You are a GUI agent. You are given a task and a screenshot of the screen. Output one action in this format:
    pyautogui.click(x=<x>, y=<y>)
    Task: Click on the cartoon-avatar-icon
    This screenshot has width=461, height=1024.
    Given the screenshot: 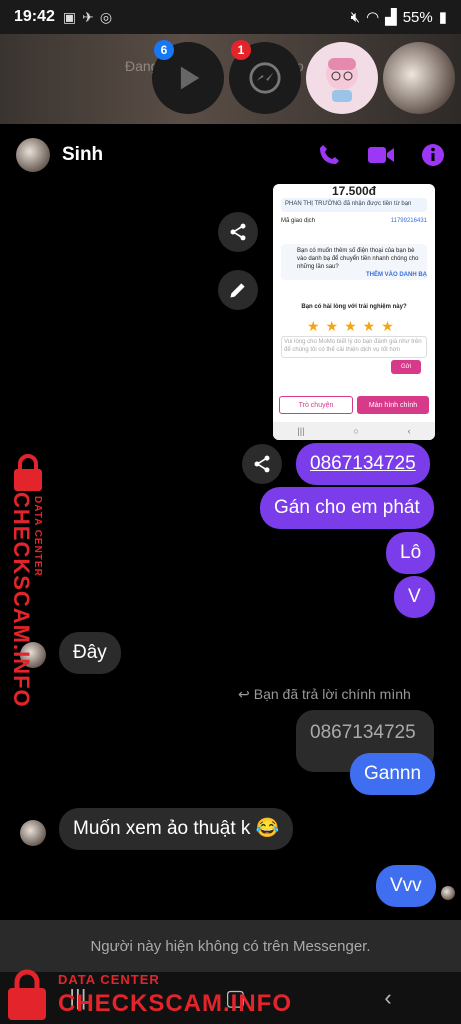 What is the action you would take?
    pyautogui.click(x=342, y=80)
    